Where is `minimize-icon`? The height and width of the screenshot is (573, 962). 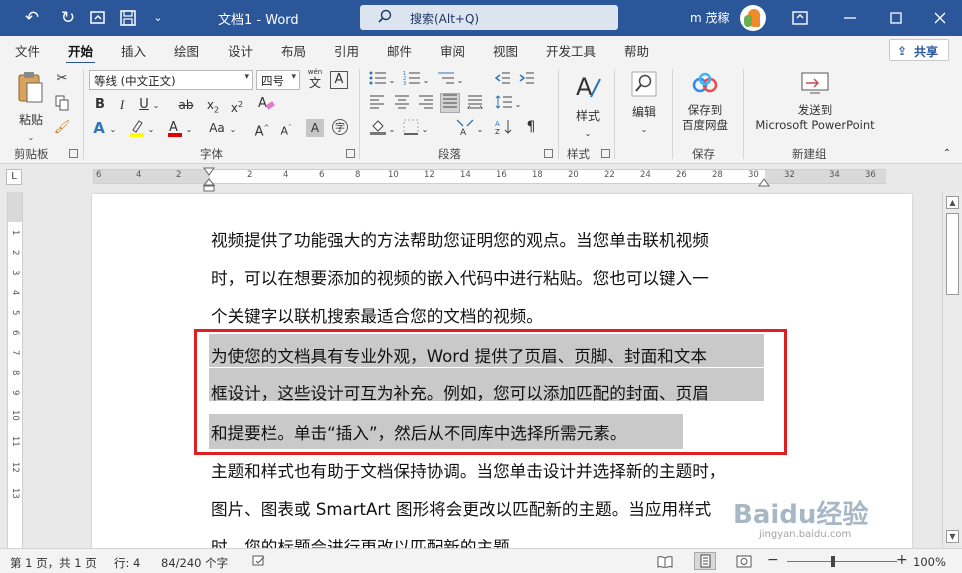
minimize-icon is located at coordinates (850, 18).